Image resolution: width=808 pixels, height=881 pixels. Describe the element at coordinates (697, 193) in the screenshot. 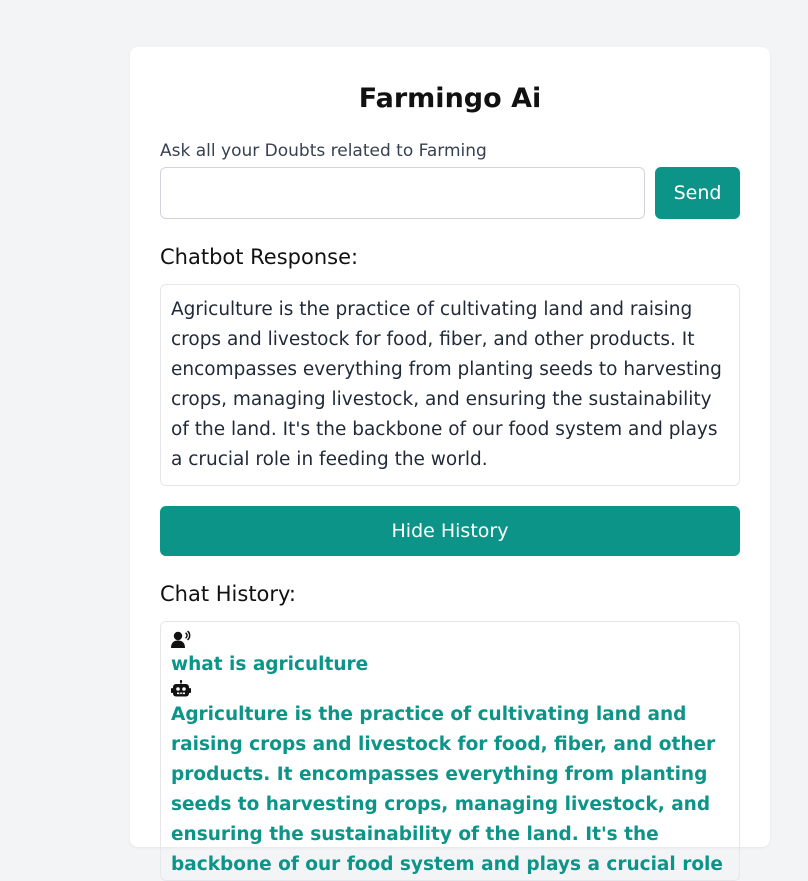

I see `send-button: Send` at that location.